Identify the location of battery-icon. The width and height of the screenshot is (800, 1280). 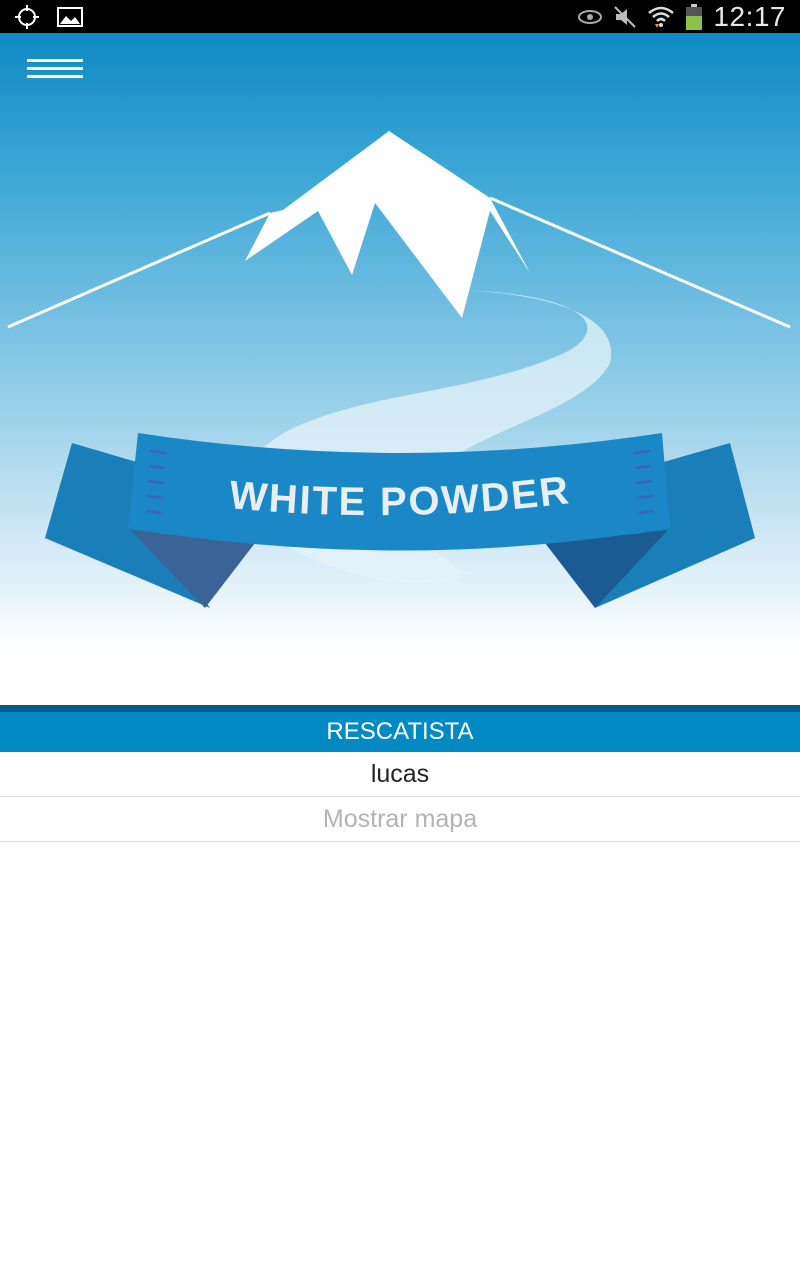
(694, 16).